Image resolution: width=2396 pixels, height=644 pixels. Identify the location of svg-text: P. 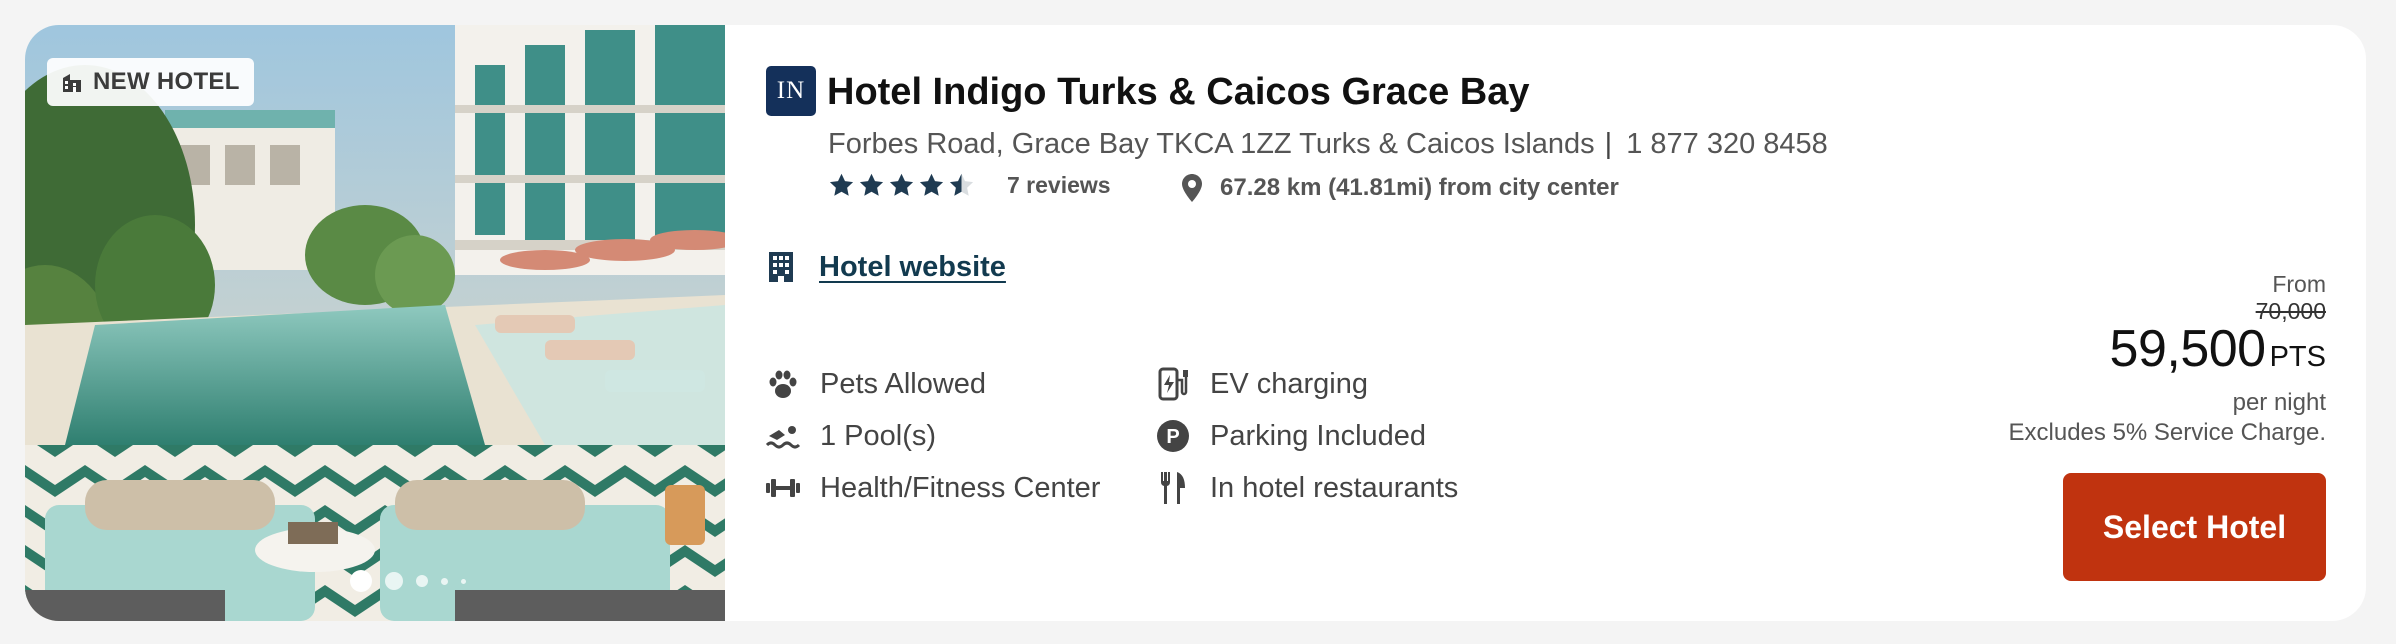
(1172, 437).